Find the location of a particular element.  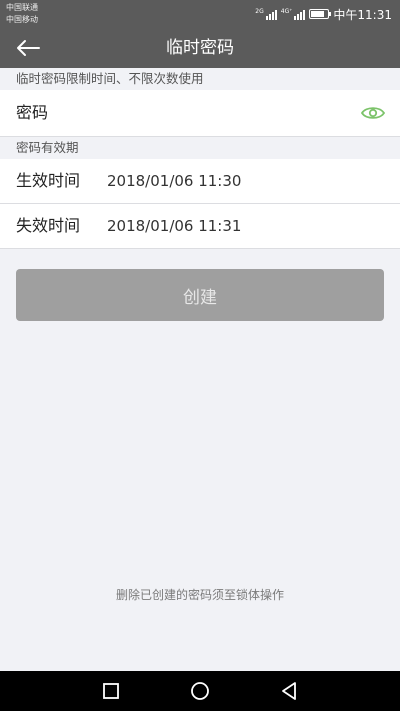

carrier-1: 中国联通 is located at coordinates (22, 7).